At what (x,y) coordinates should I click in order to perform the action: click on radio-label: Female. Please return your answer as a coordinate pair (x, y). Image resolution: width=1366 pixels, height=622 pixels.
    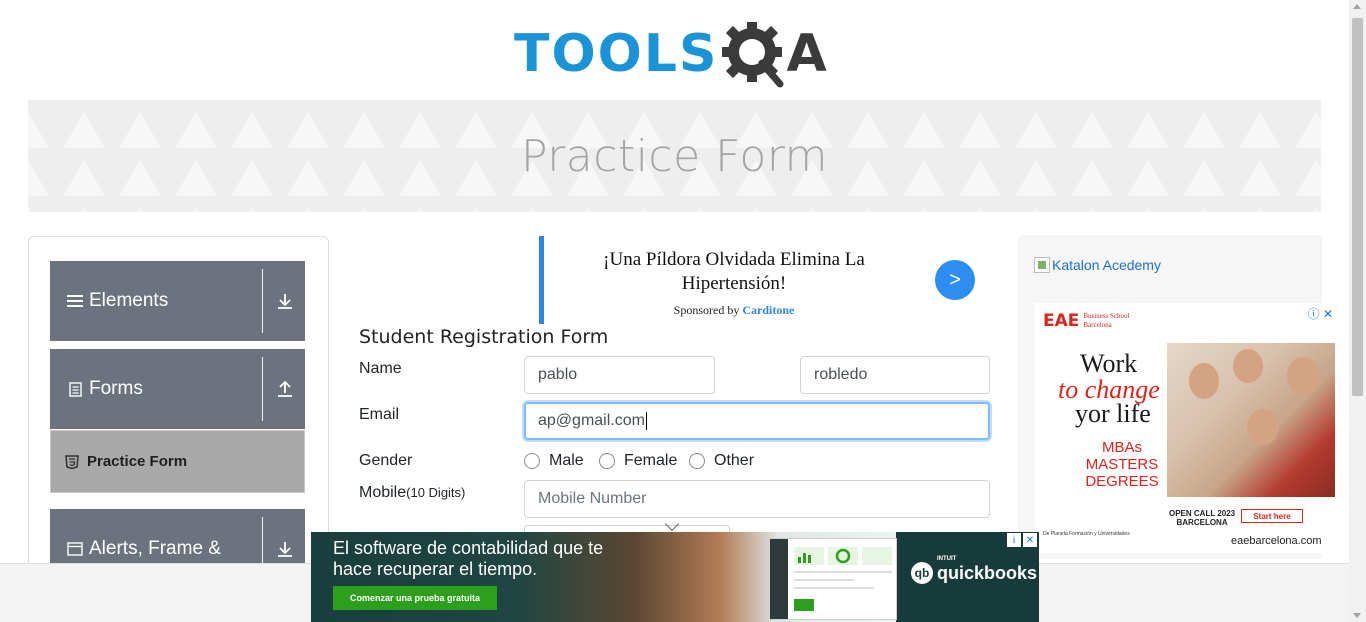
    Looking at the image, I should click on (650, 461).